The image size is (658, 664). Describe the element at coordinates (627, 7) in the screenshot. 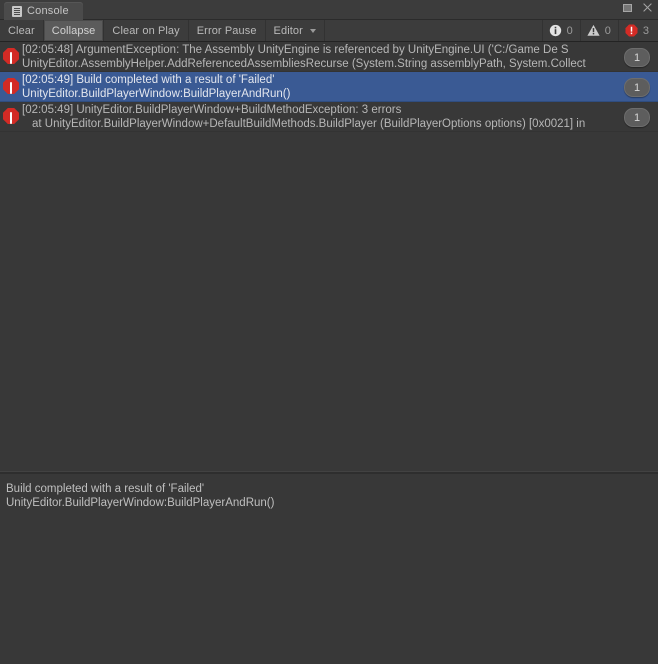

I see `maximize-icon` at that location.